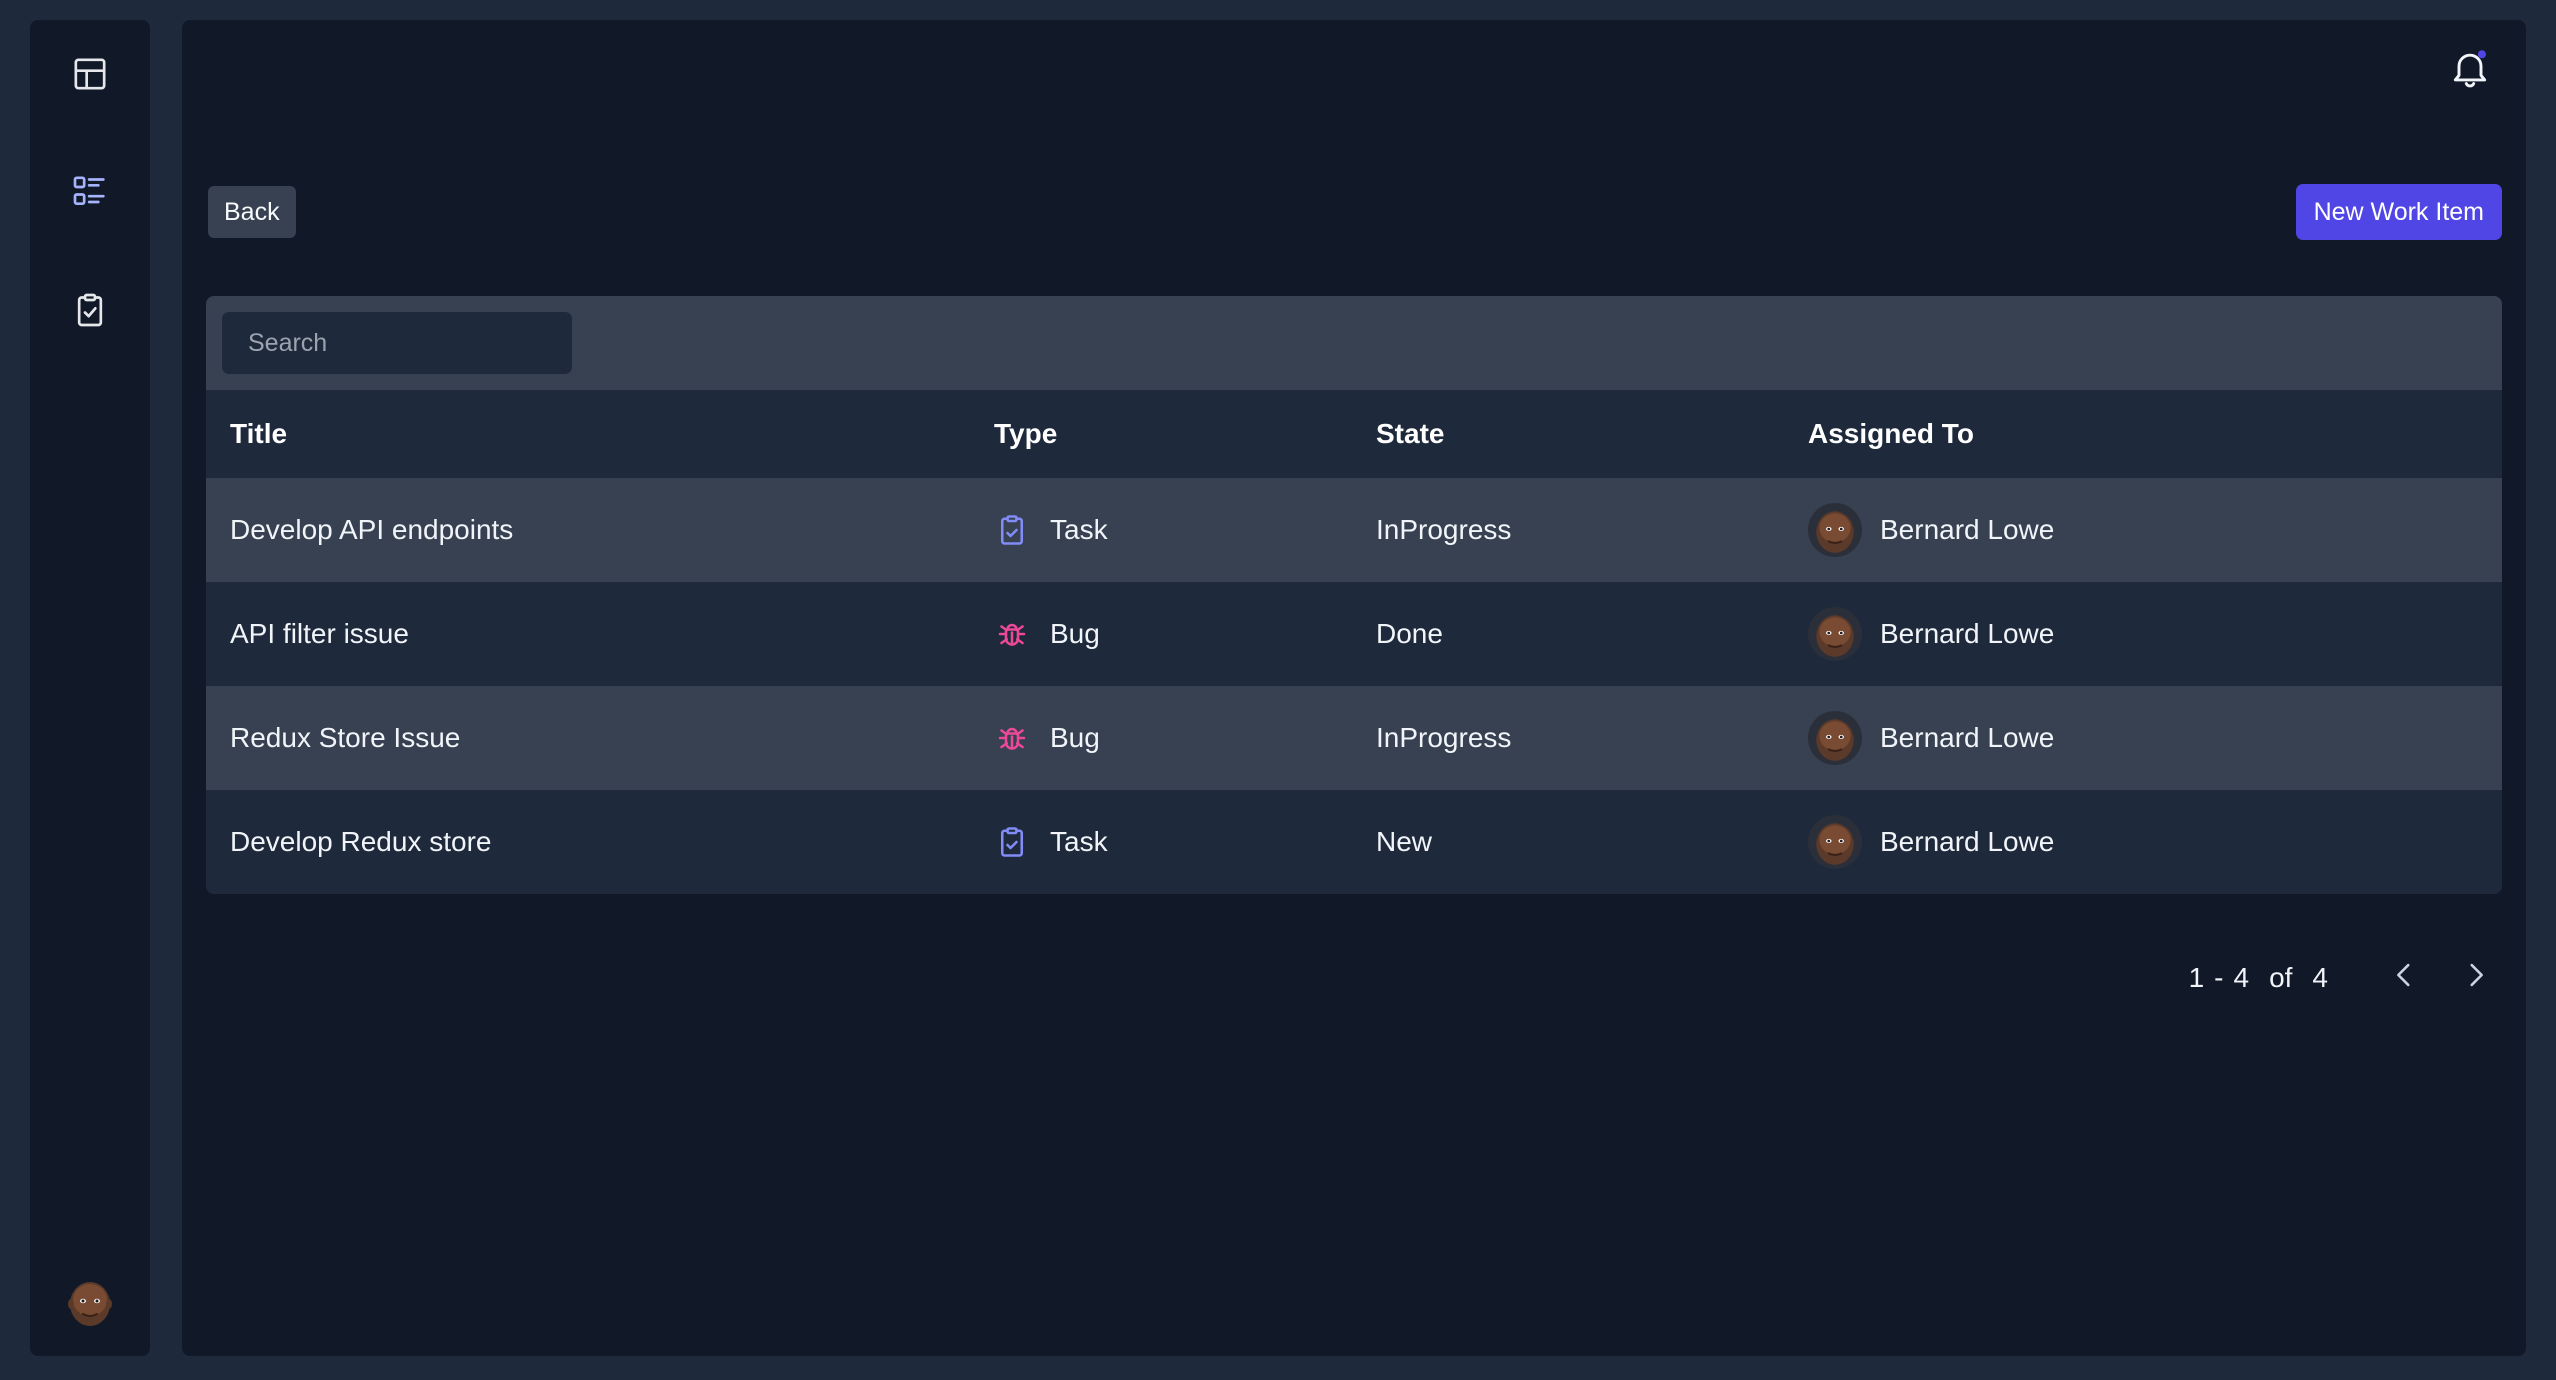 Image resolution: width=2556 pixels, height=1380 pixels. I want to click on chevron-right-icon, so click(2476, 978).